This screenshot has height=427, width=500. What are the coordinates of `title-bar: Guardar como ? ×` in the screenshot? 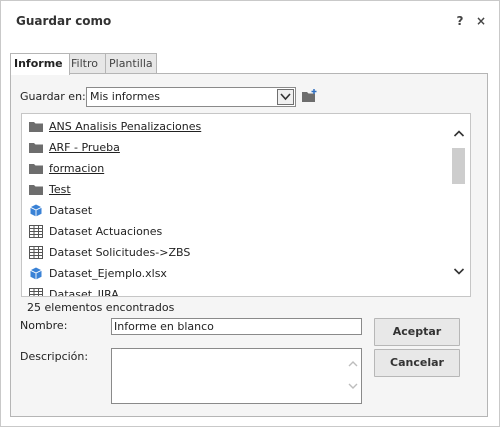 It's located at (250, 22).